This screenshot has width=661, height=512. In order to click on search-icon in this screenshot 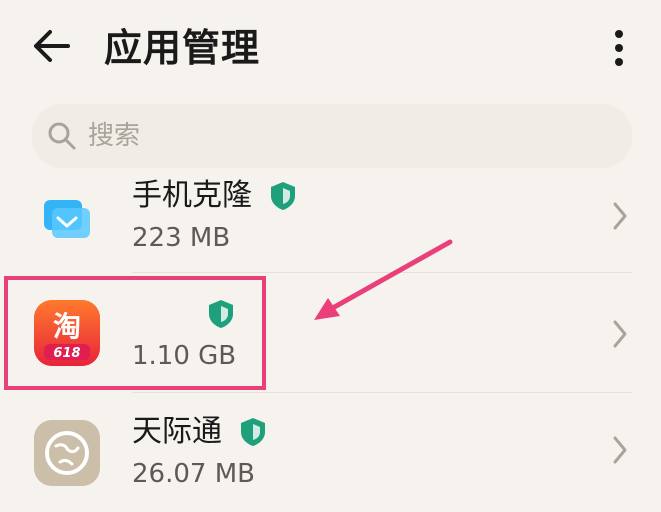, I will do `click(62, 136)`.